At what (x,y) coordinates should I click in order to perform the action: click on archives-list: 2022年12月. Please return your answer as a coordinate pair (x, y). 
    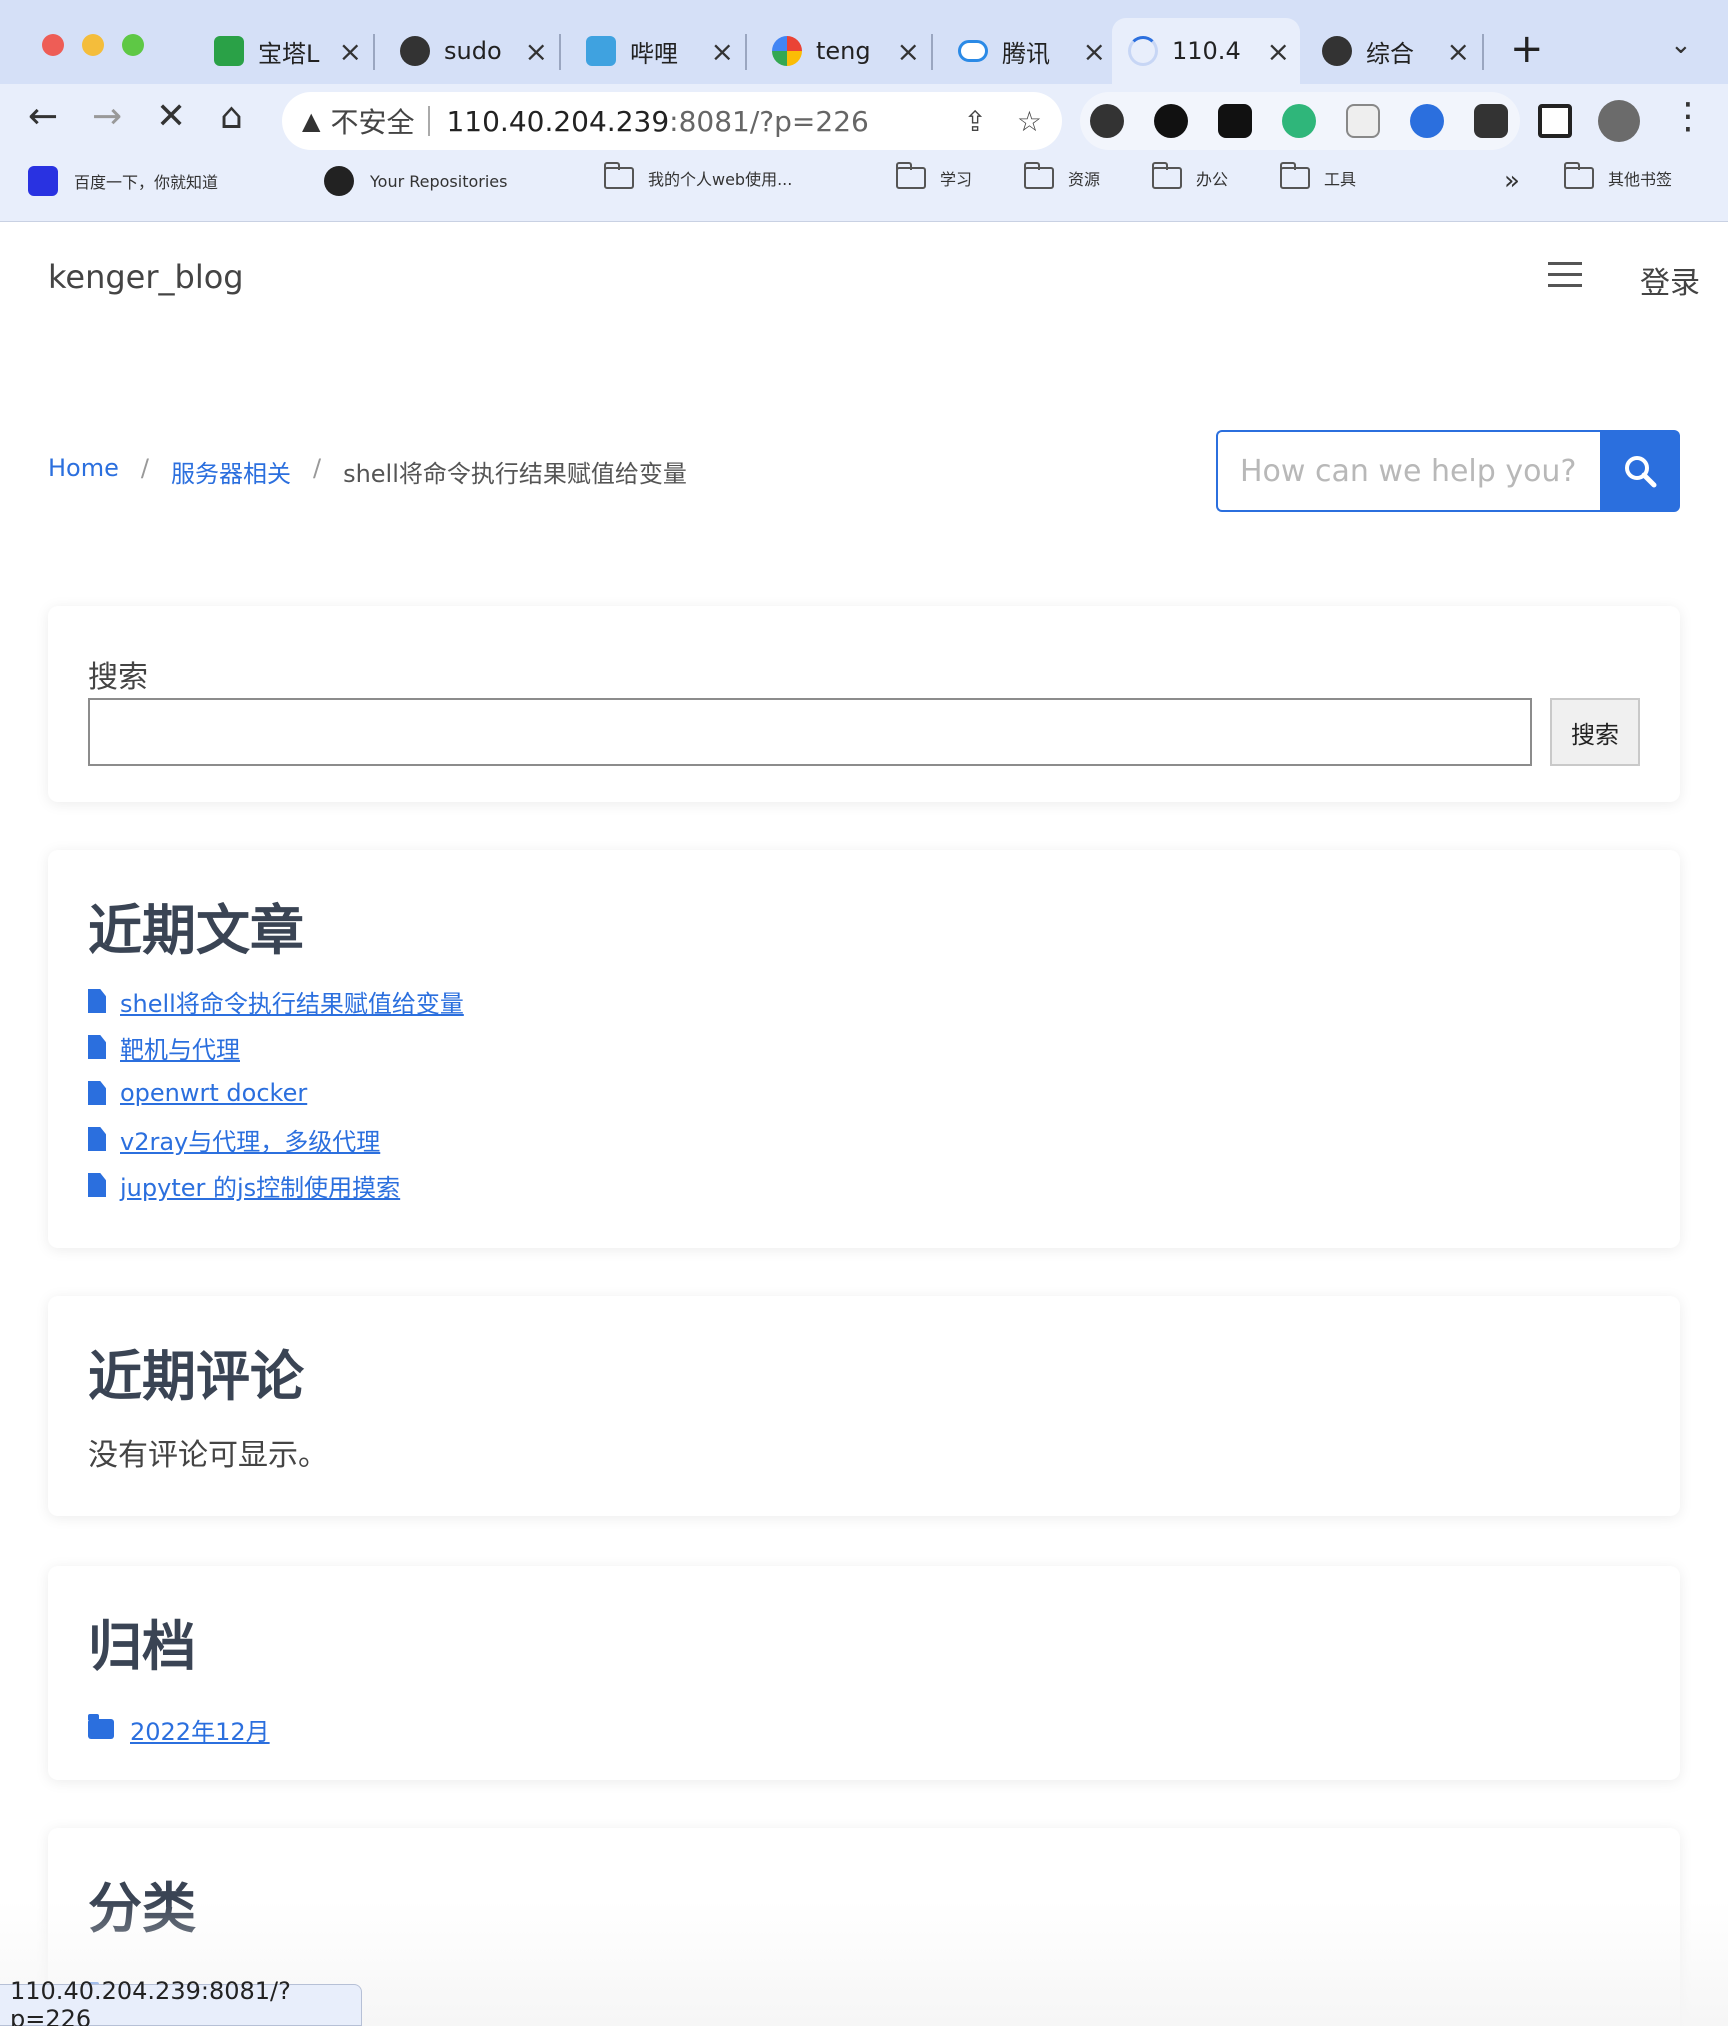
    Looking at the image, I should click on (179, 1729).